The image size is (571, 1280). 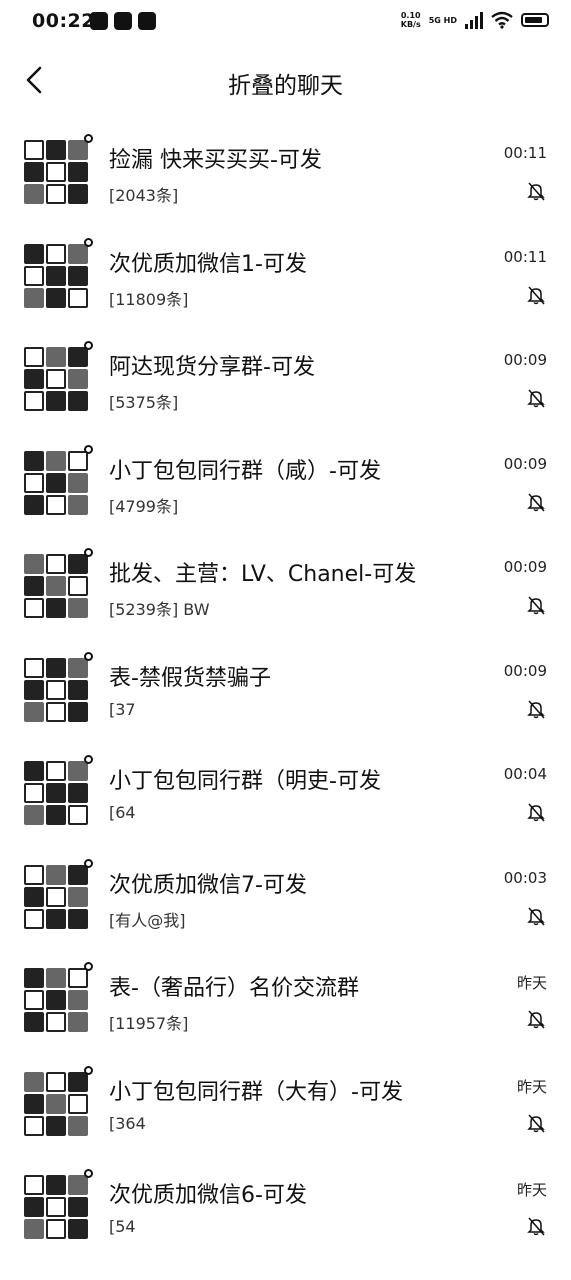 I want to click on image-app-icon, so click(x=147, y=21).